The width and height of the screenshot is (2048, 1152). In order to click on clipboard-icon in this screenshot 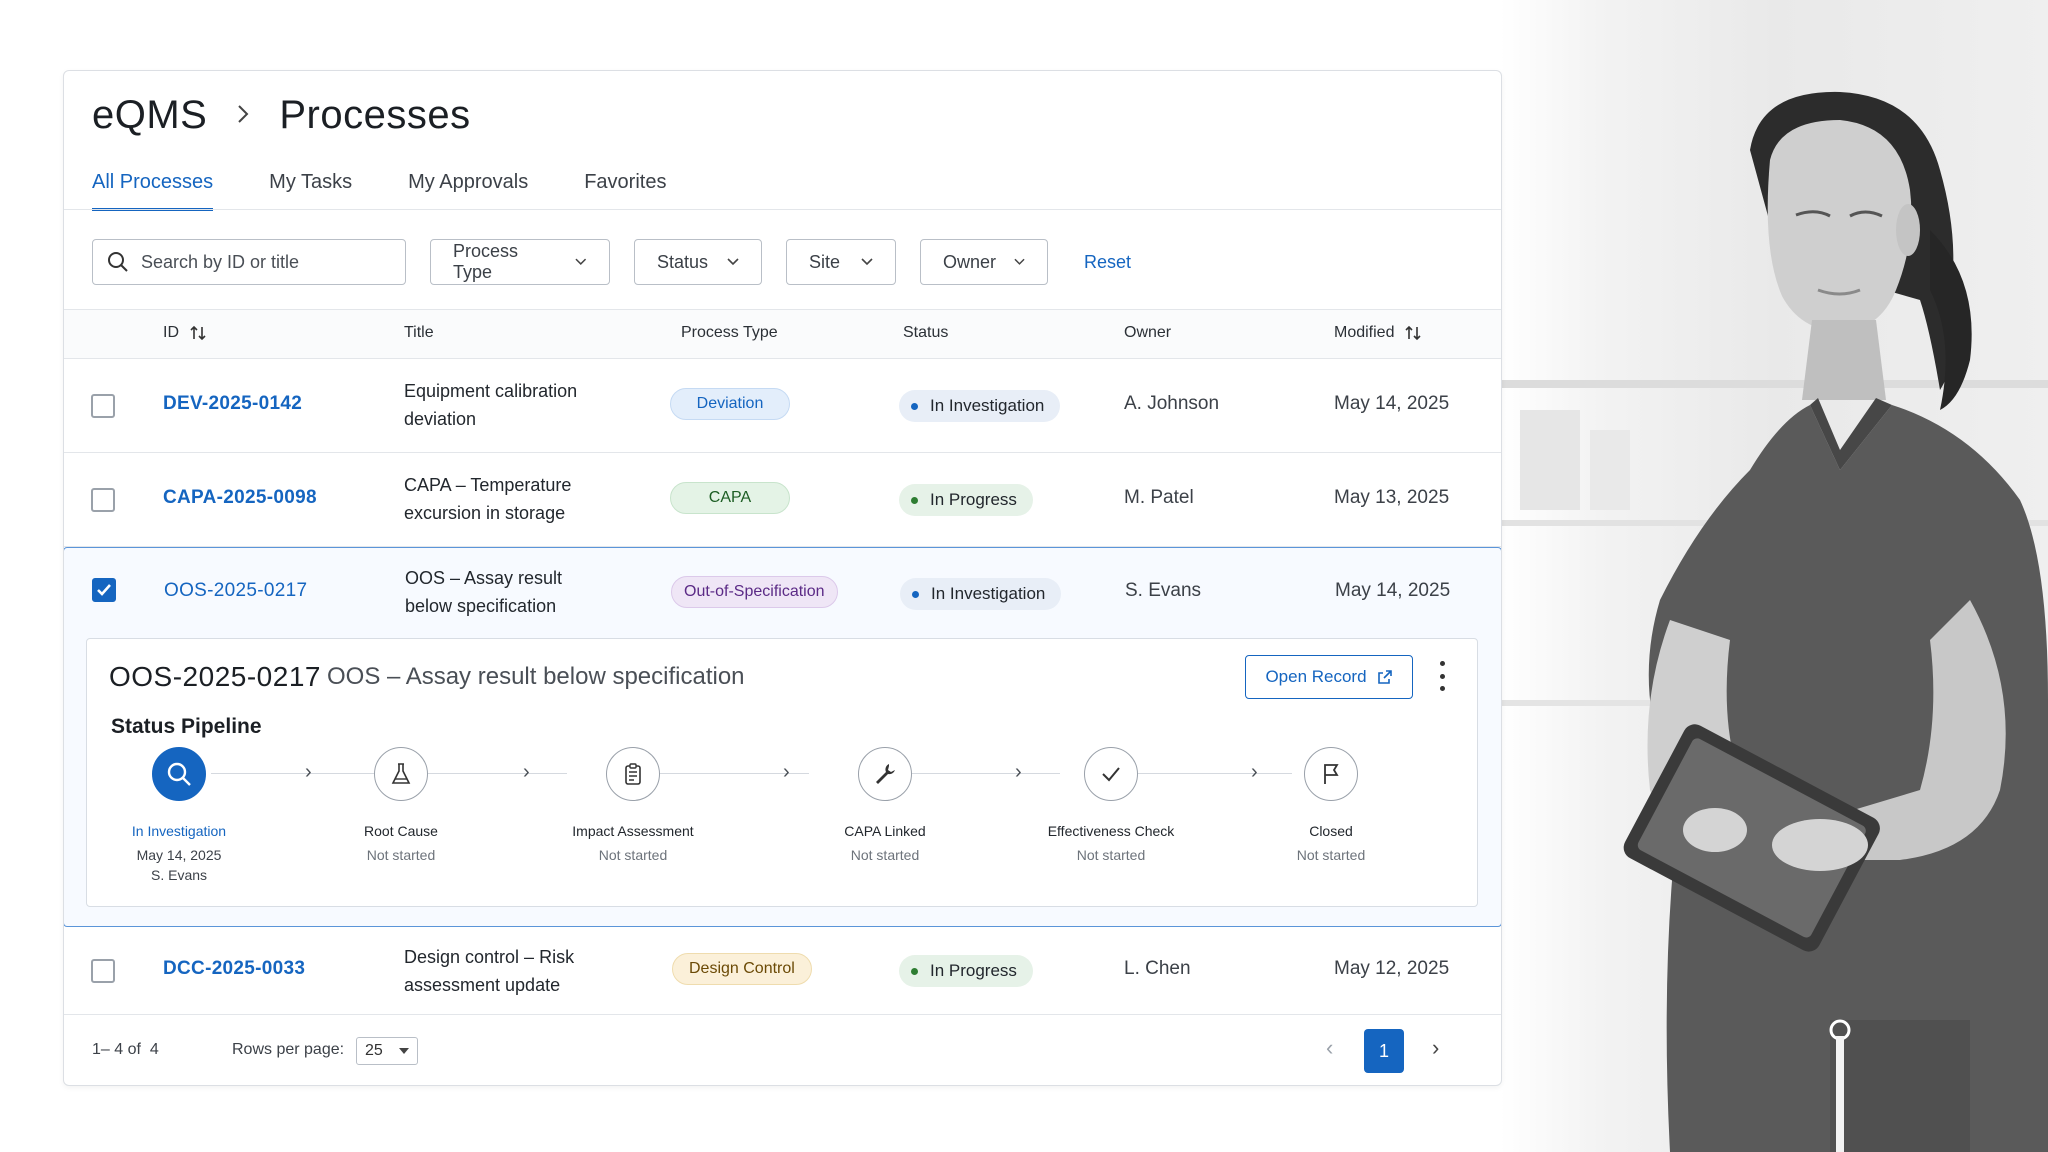, I will do `click(633, 774)`.